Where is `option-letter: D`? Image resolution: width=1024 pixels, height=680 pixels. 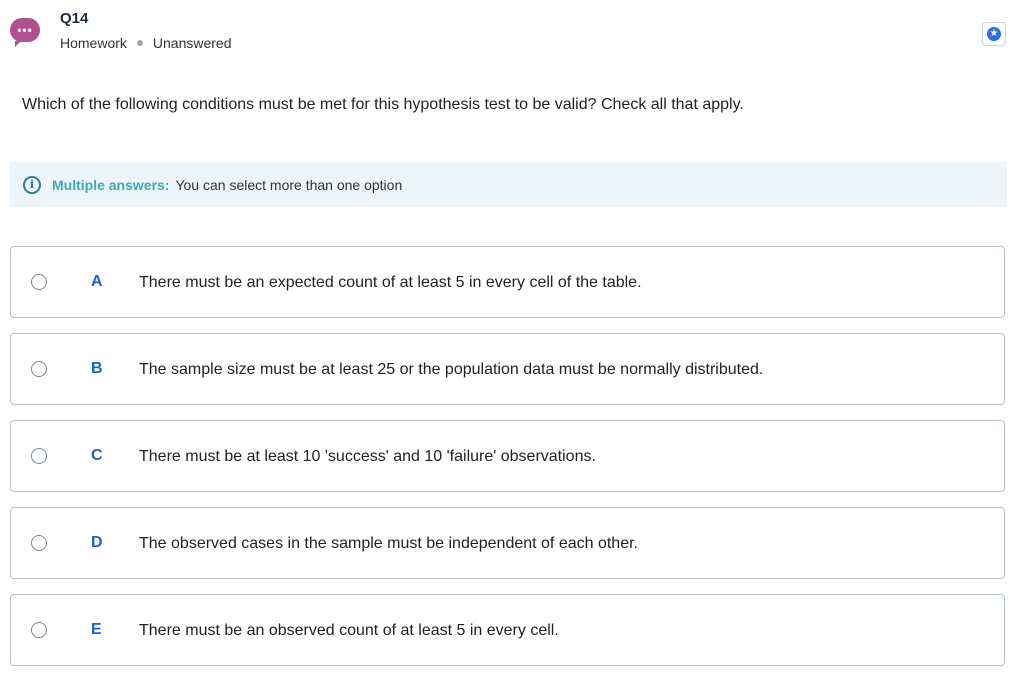 option-letter: D is located at coordinates (97, 542).